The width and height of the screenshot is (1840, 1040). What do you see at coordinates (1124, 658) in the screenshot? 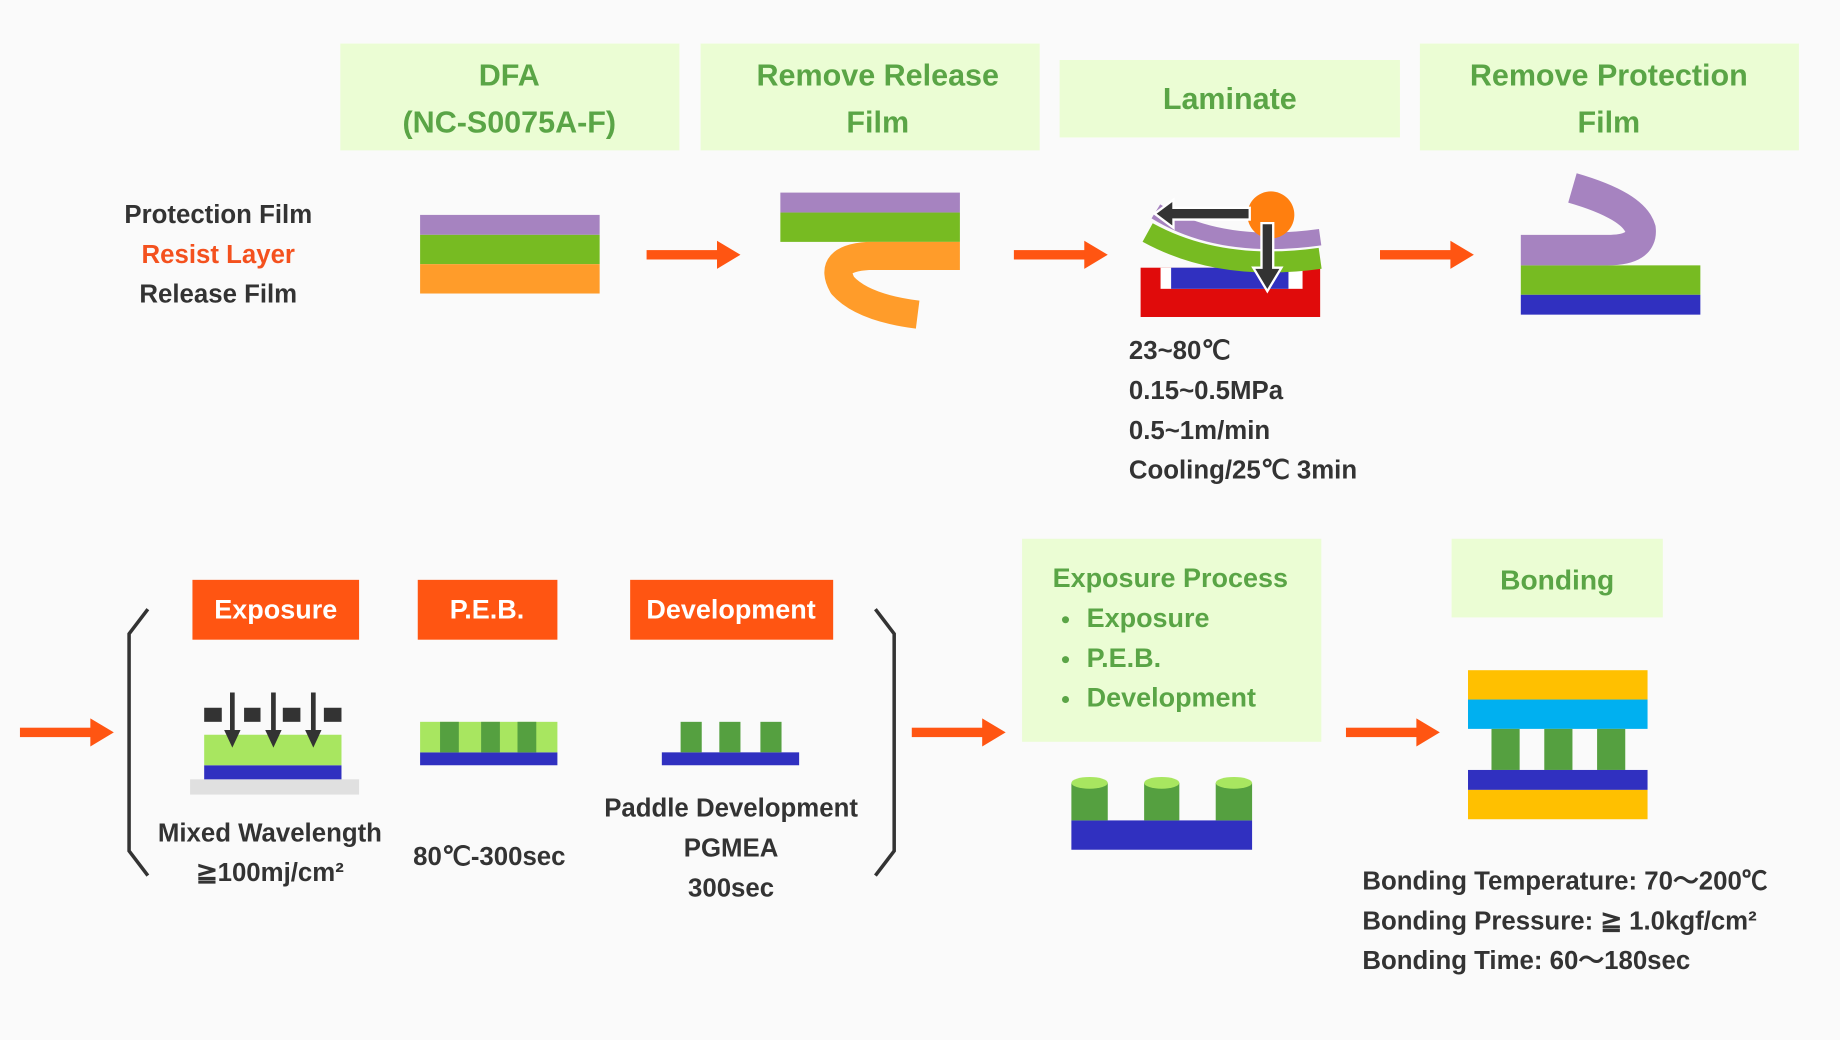
I see `list-item: P.E.B.` at bounding box center [1124, 658].